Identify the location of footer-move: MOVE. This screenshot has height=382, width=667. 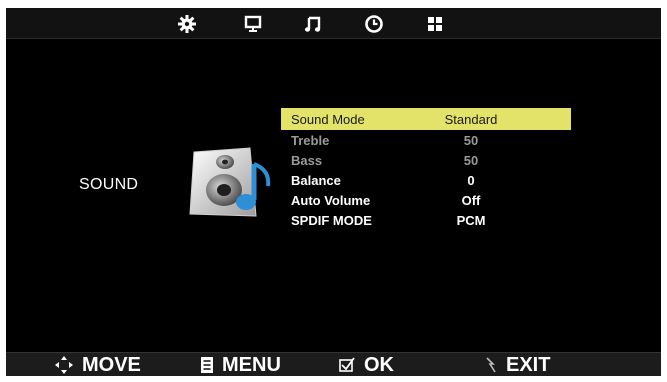
(97, 364).